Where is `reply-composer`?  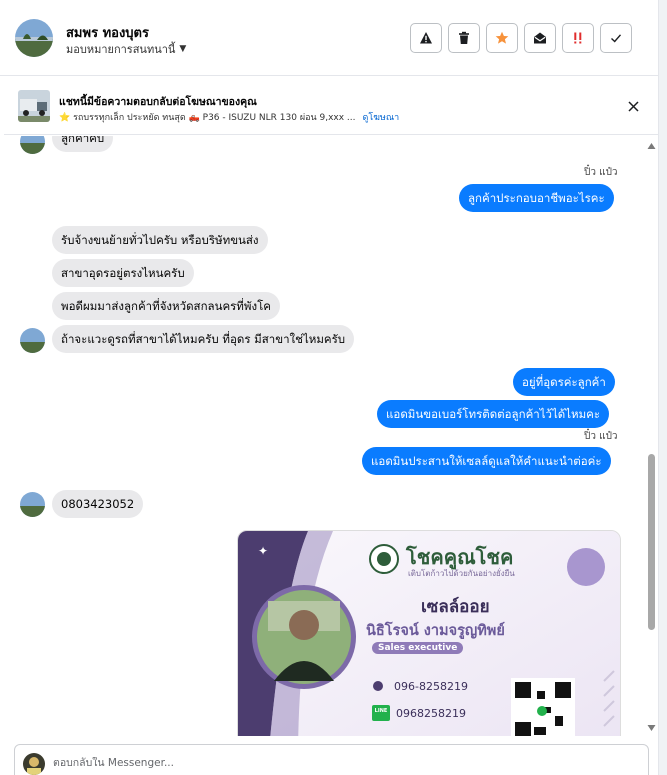 reply-composer is located at coordinates (331, 759).